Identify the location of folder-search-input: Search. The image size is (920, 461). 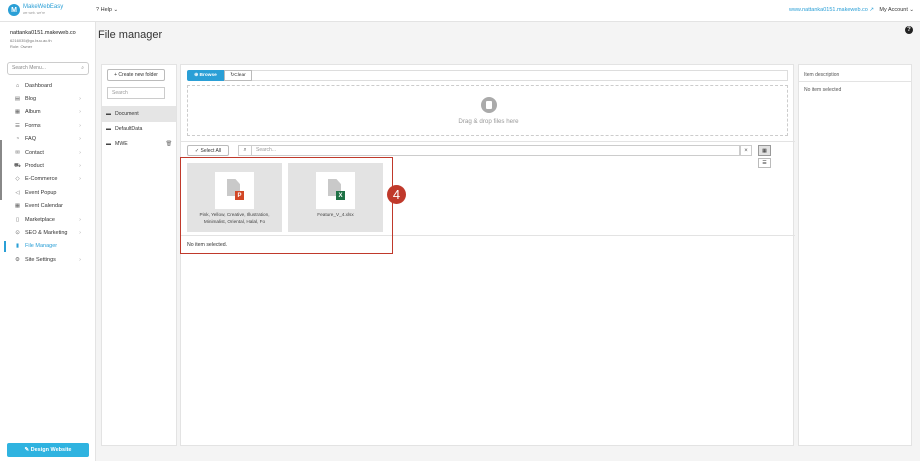
(136, 93).